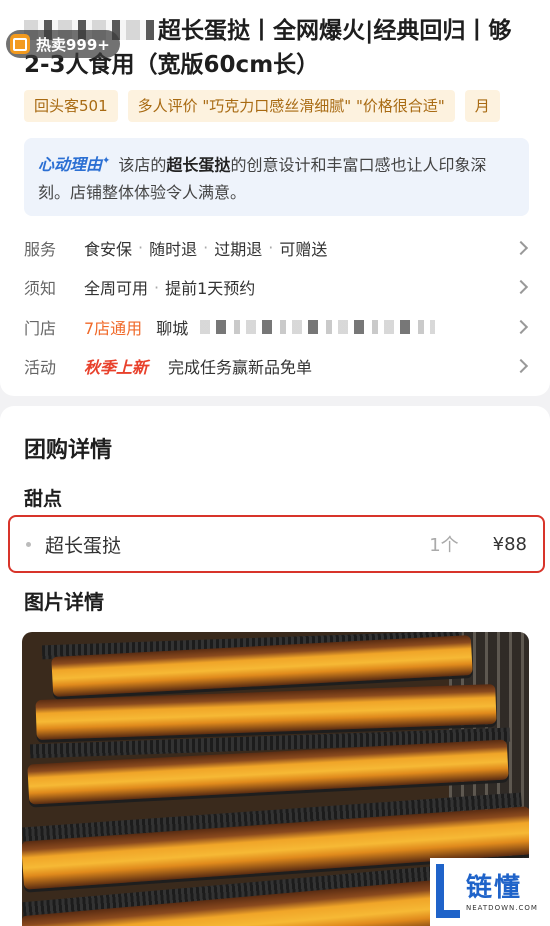  I want to click on reason-label: 心动理由✦, so click(74, 165).